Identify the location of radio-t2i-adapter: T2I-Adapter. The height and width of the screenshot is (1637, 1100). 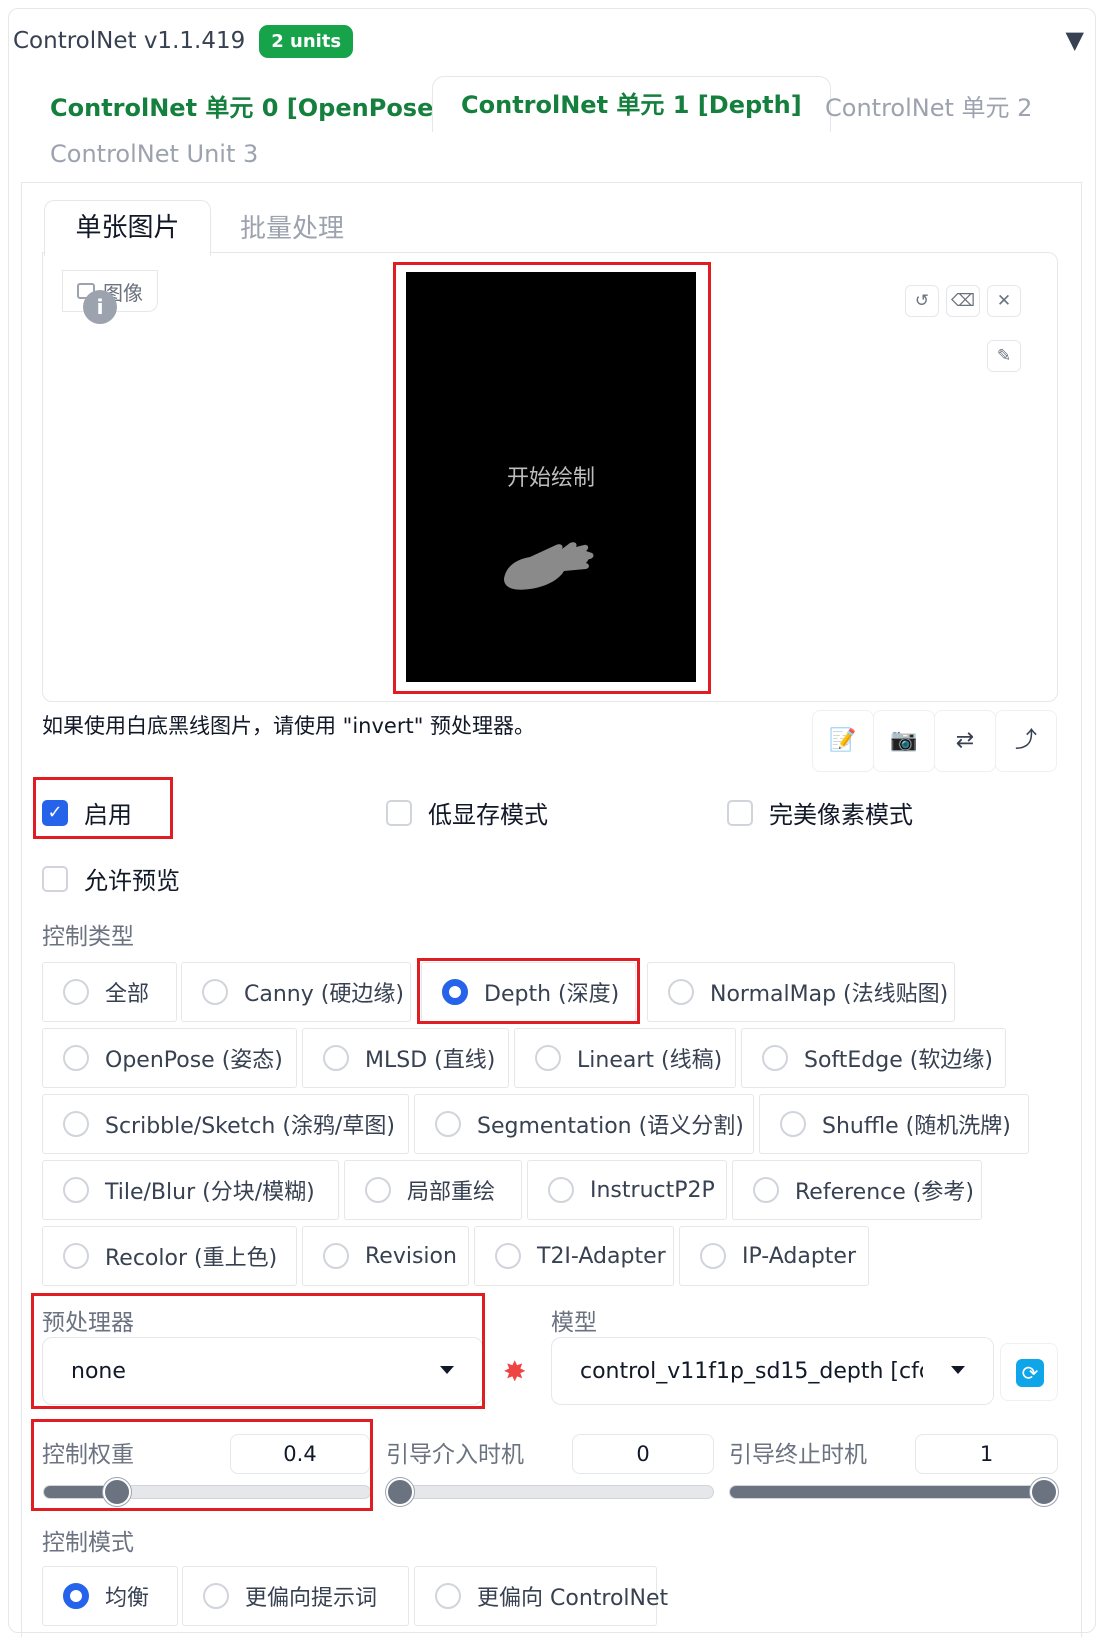
(574, 1256).